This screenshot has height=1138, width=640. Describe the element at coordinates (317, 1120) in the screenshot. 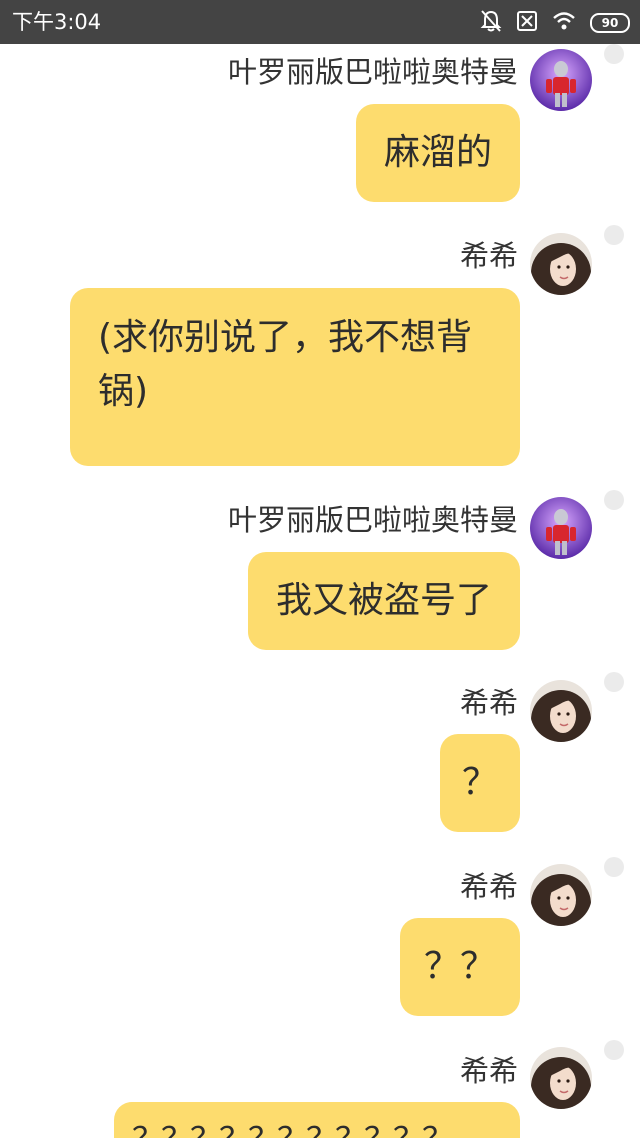

I see `message-bubble: ？？？？？？？？？？？` at that location.